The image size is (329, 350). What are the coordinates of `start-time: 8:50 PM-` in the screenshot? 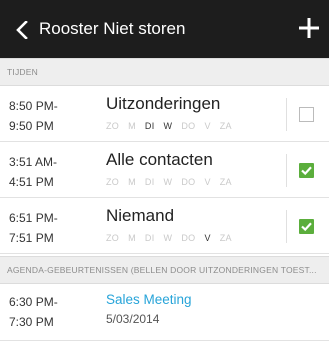 It's located at (33, 106).